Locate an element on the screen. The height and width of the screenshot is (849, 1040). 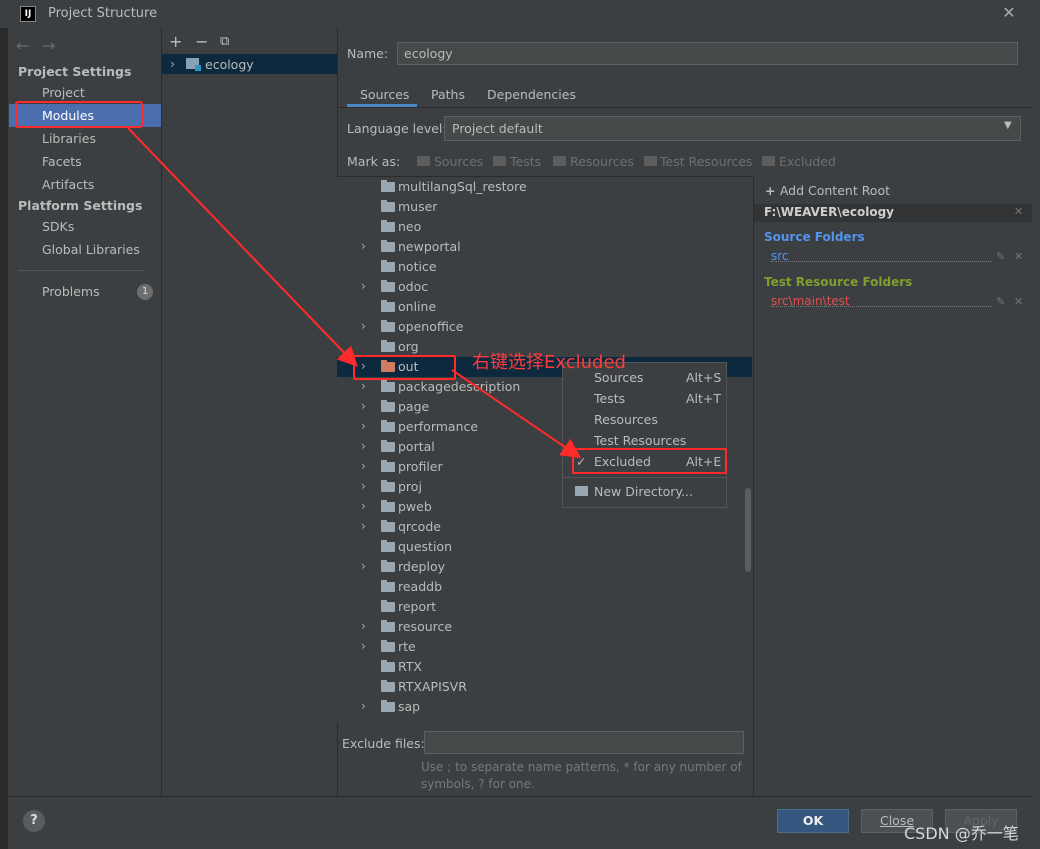
arrow-out-to-excluded is located at coordinates (516, 414).